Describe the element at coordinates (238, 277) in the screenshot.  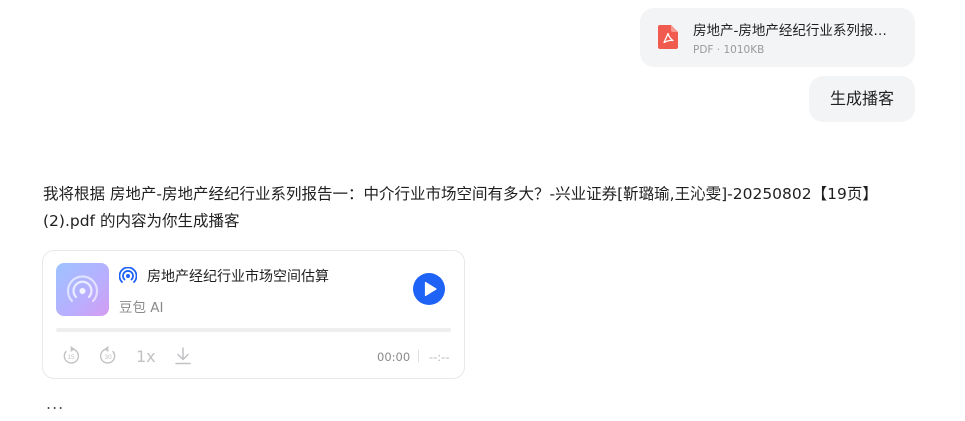
I see `podcast-title: 房地产经纪行业市场空间估算` at that location.